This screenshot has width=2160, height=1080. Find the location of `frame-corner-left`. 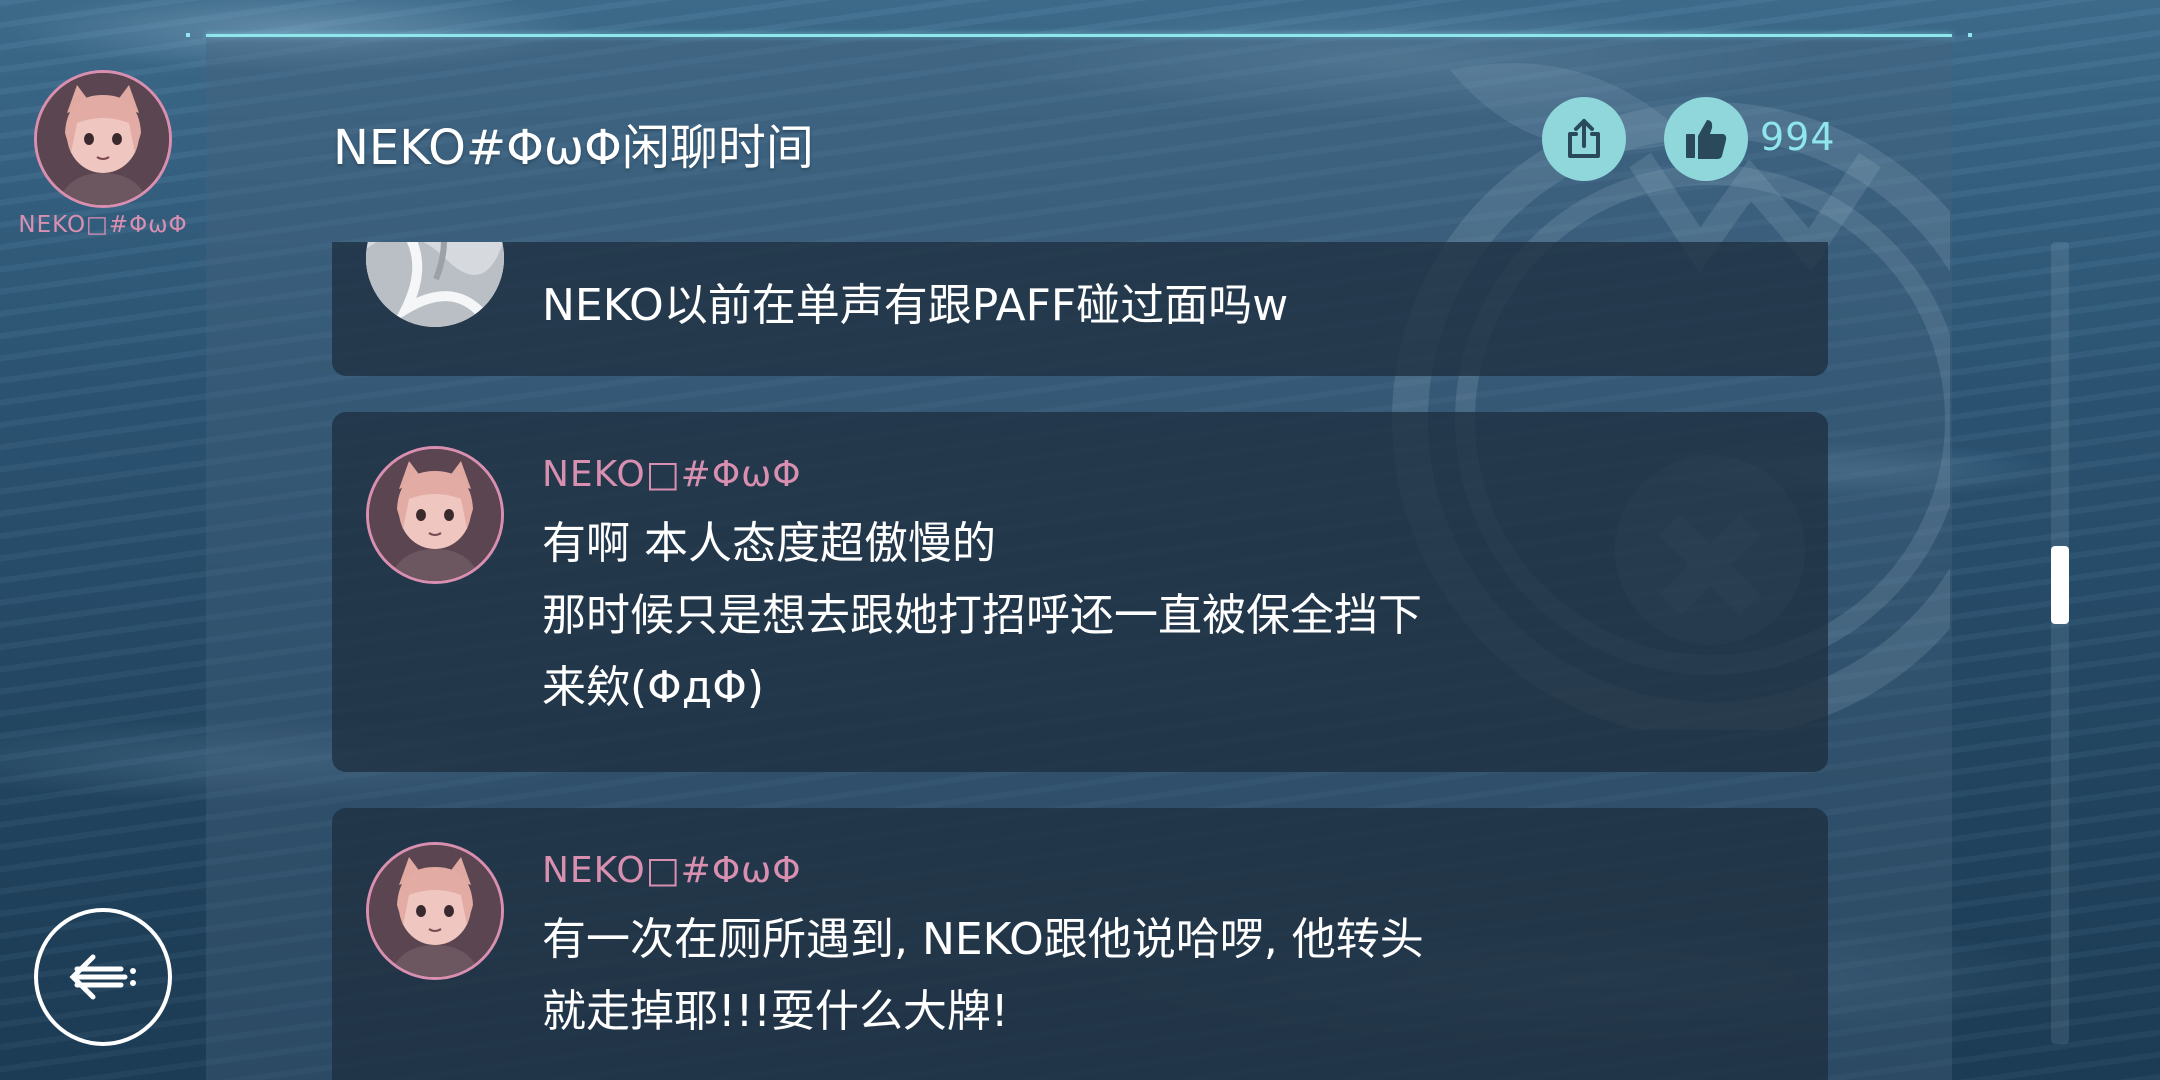

frame-corner-left is located at coordinates (188, 35).